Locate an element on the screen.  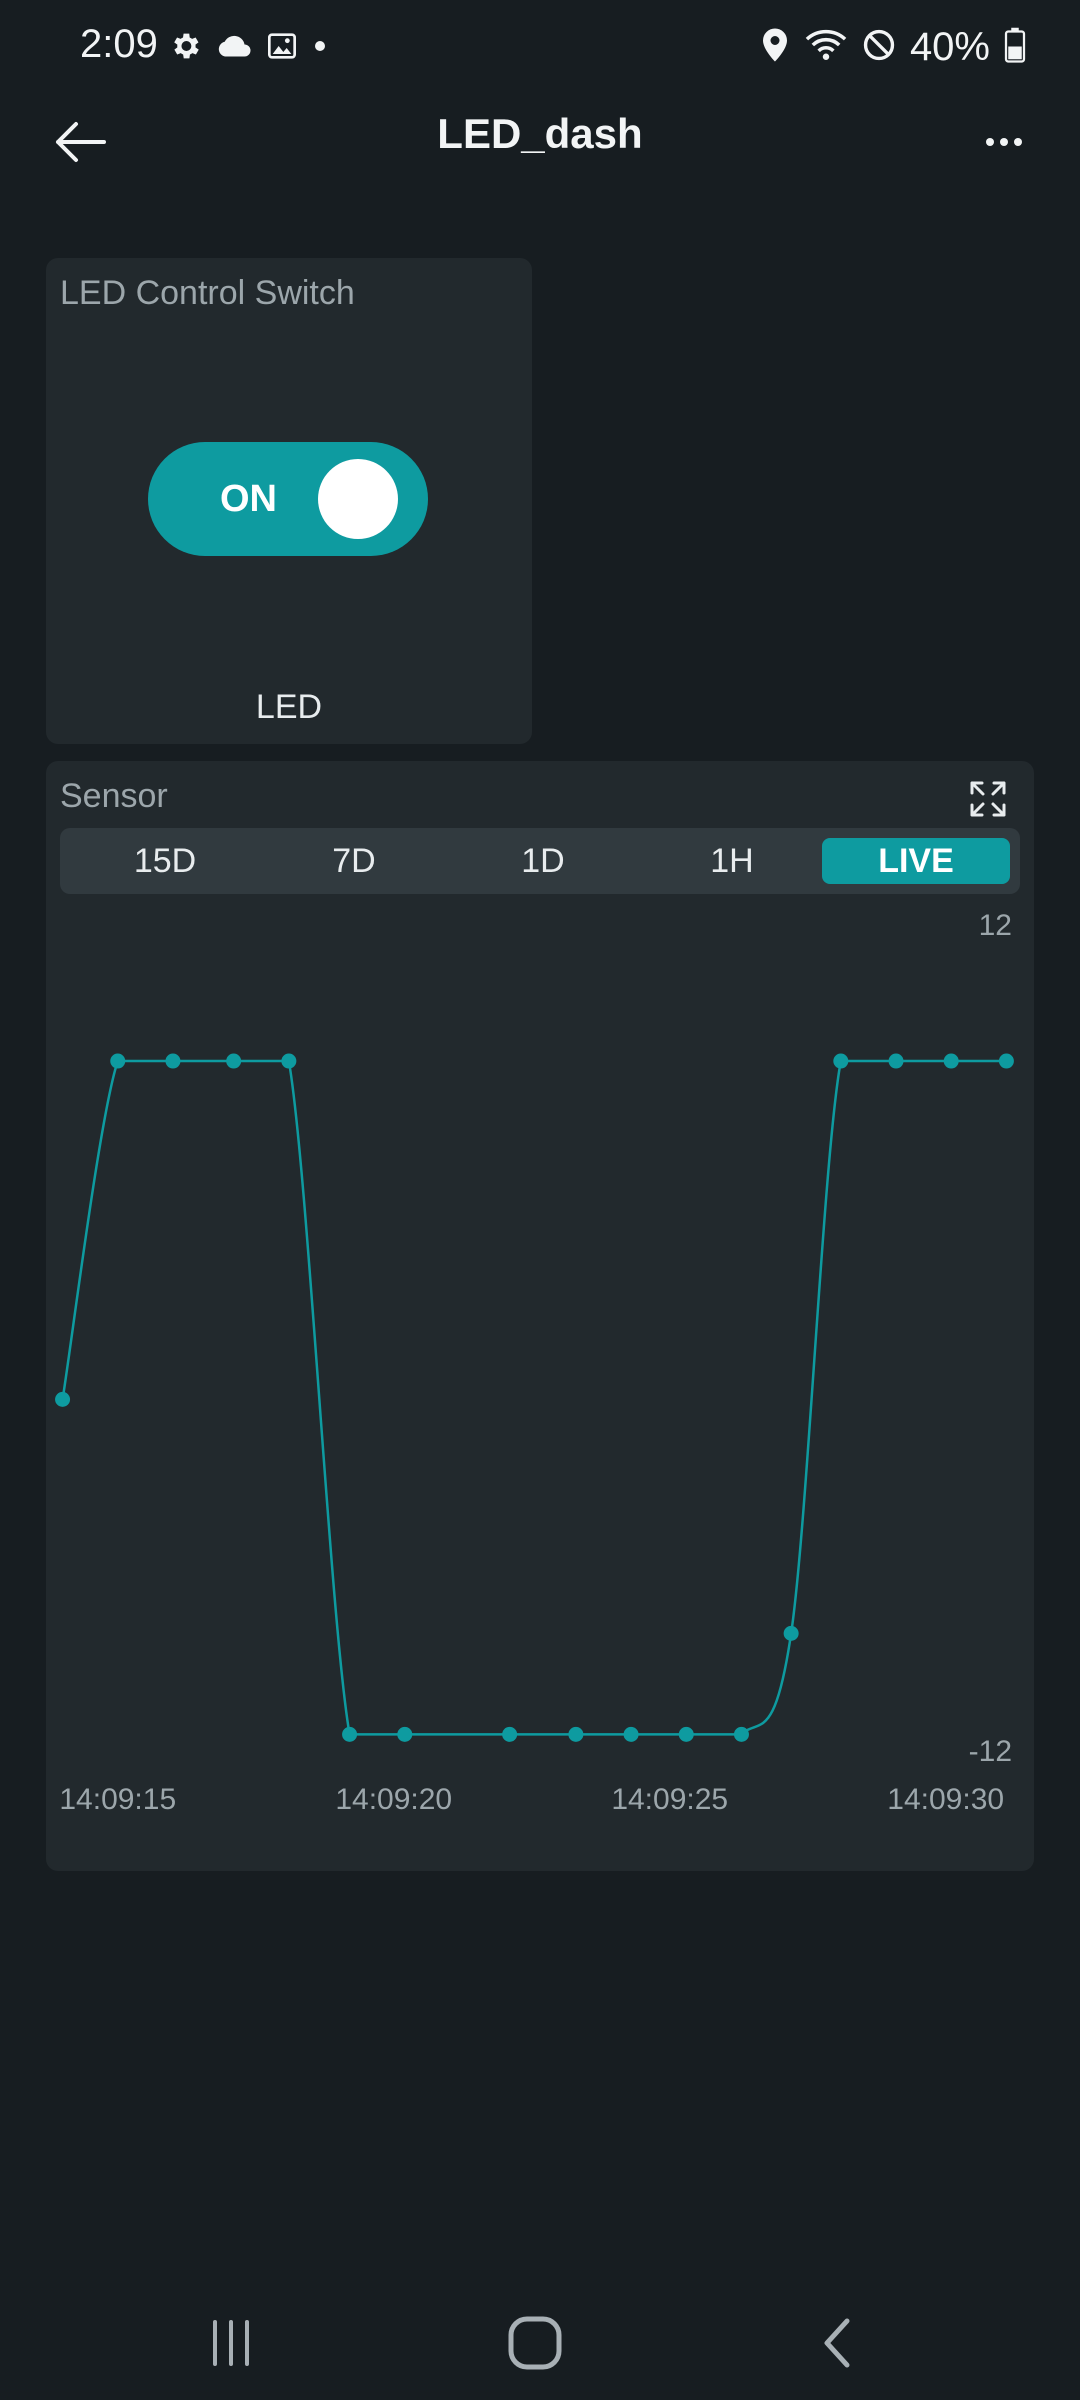
system-nav-bar is located at coordinates (540, 2330).